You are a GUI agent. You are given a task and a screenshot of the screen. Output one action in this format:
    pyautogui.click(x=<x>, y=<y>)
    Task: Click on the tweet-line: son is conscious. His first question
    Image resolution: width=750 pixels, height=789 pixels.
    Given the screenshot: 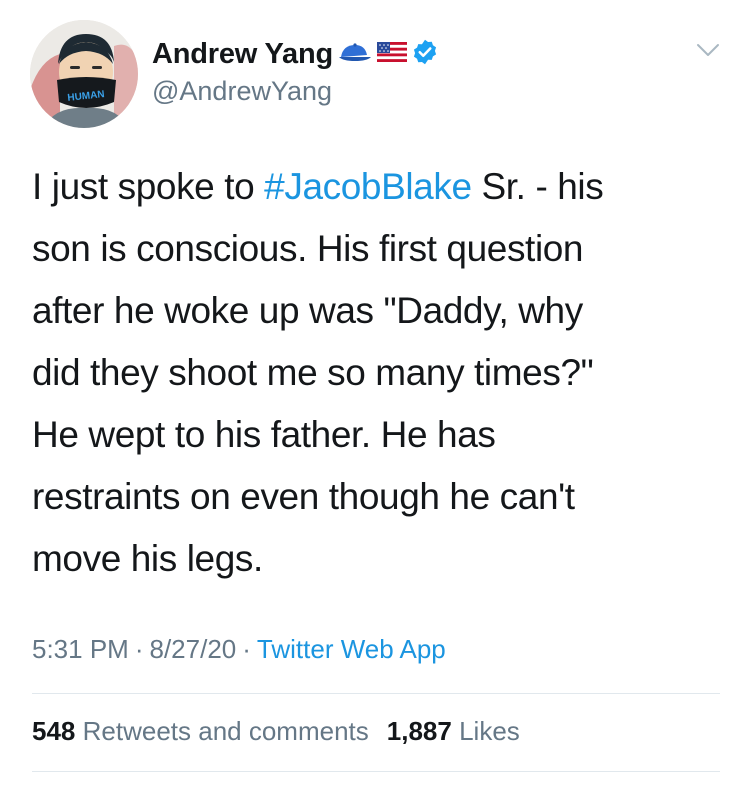 What is the action you would take?
    pyautogui.click(x=308, y=248)
    